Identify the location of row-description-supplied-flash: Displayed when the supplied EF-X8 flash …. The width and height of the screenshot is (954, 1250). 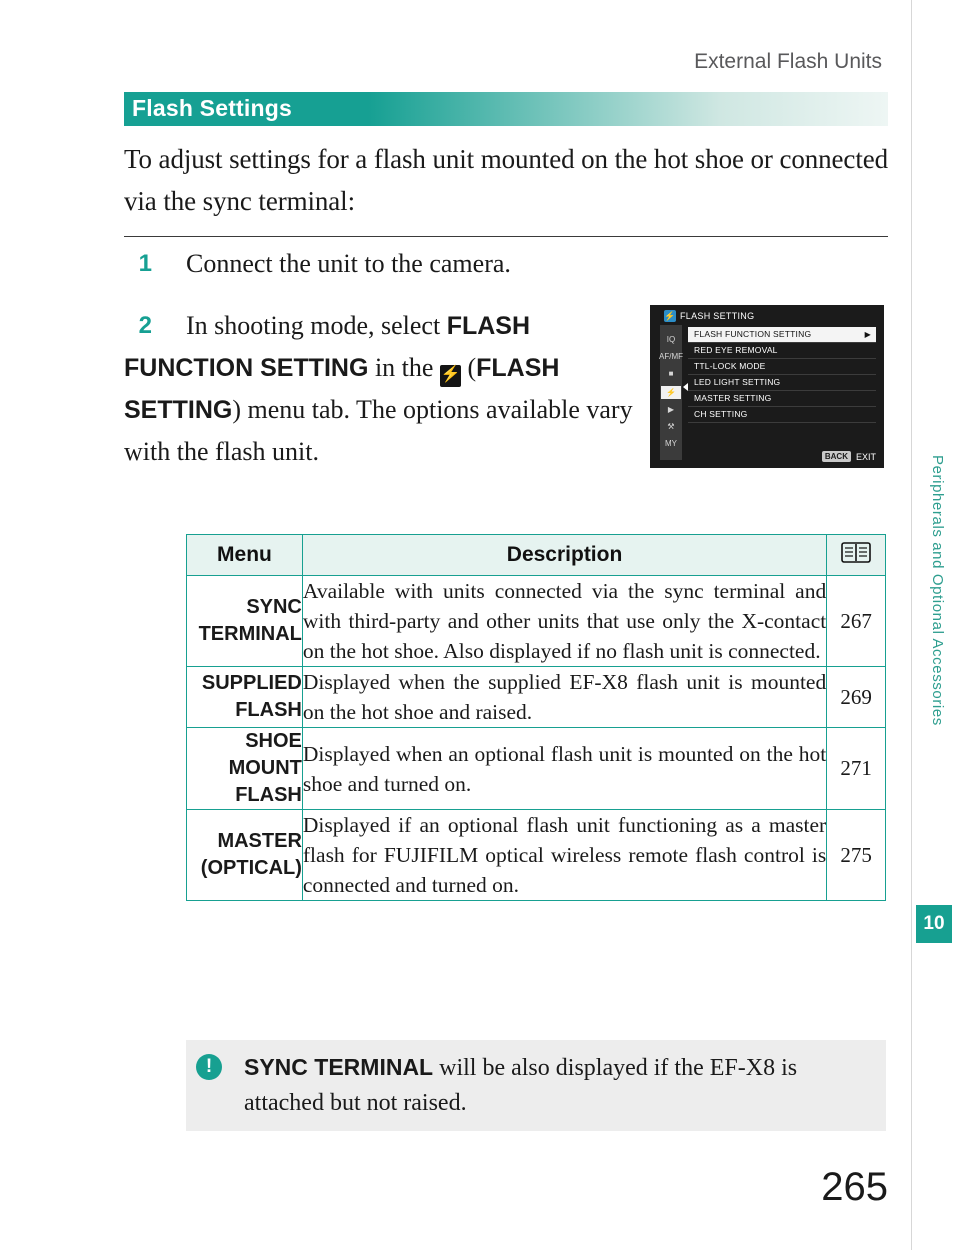
(564, 697).